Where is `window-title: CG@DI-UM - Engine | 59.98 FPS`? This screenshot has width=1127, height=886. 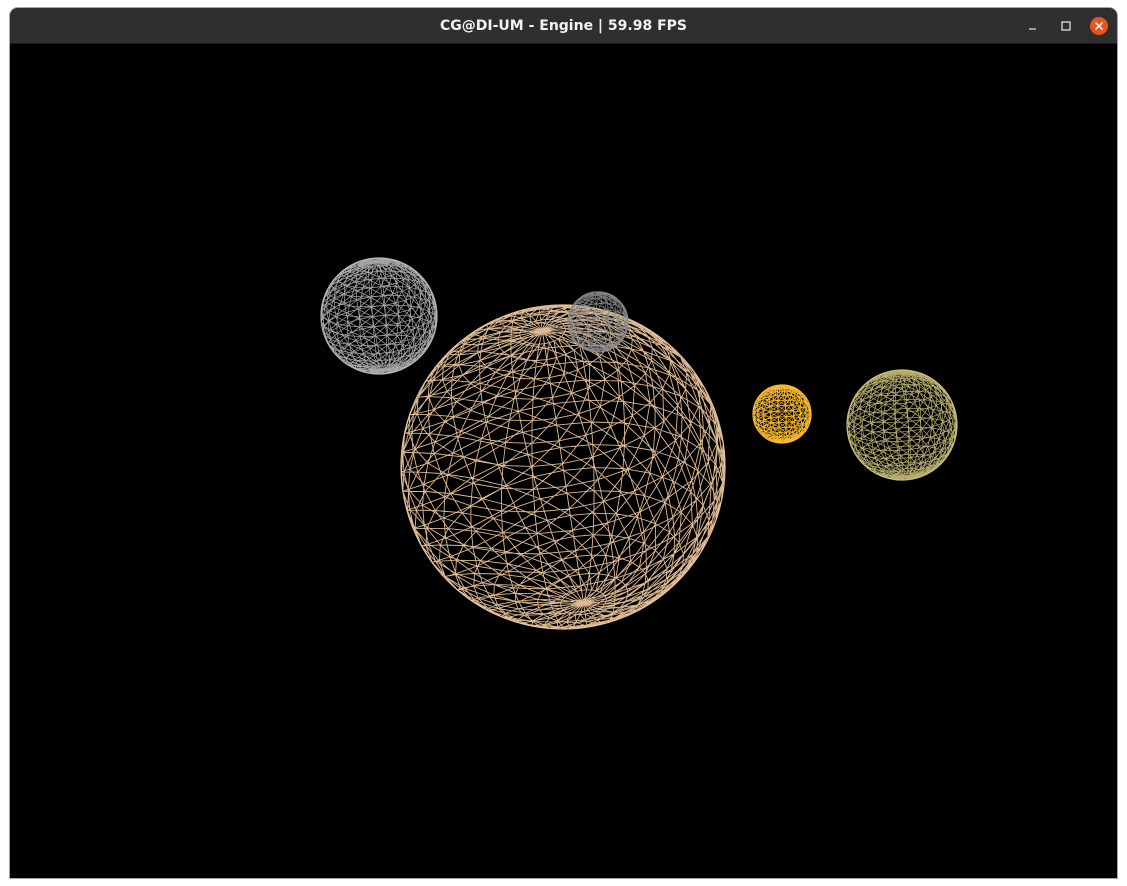 window-title: CG@DI-UM - Engine | 59.98 FPS is located at coordinates (563, 26).